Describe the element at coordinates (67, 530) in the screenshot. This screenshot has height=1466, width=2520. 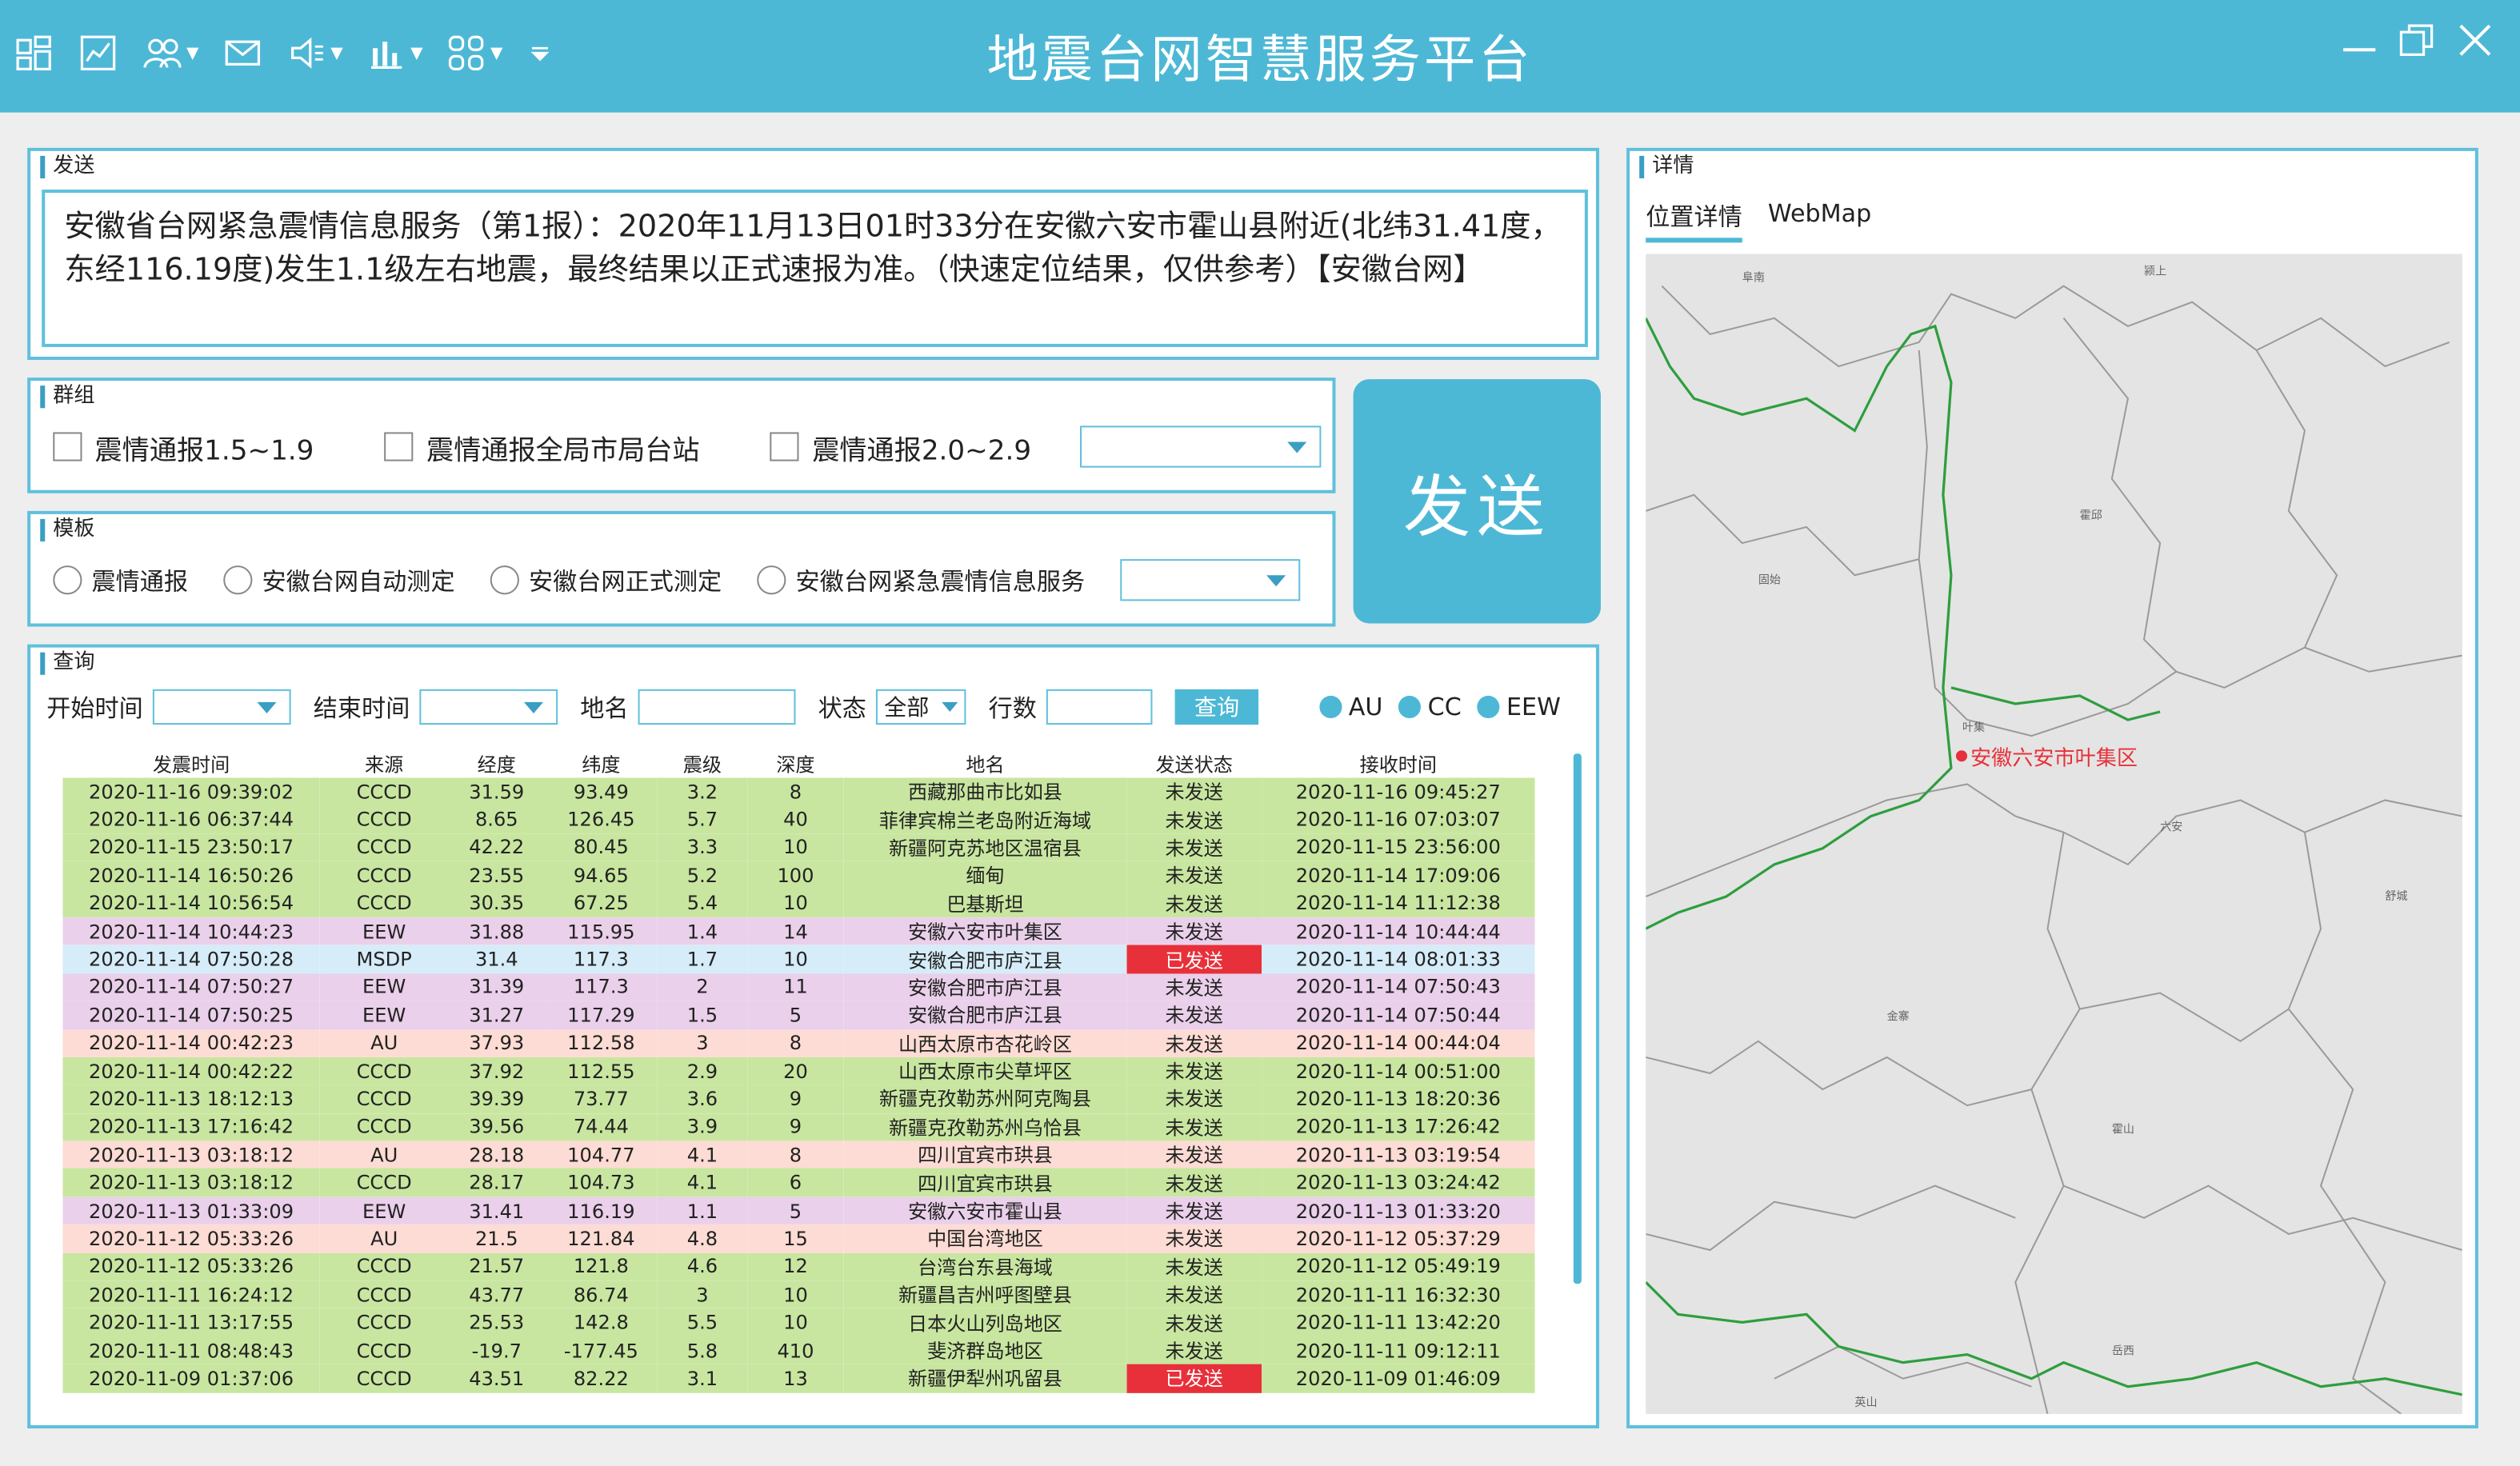
I see `template-panel-title: 模板` at that location.